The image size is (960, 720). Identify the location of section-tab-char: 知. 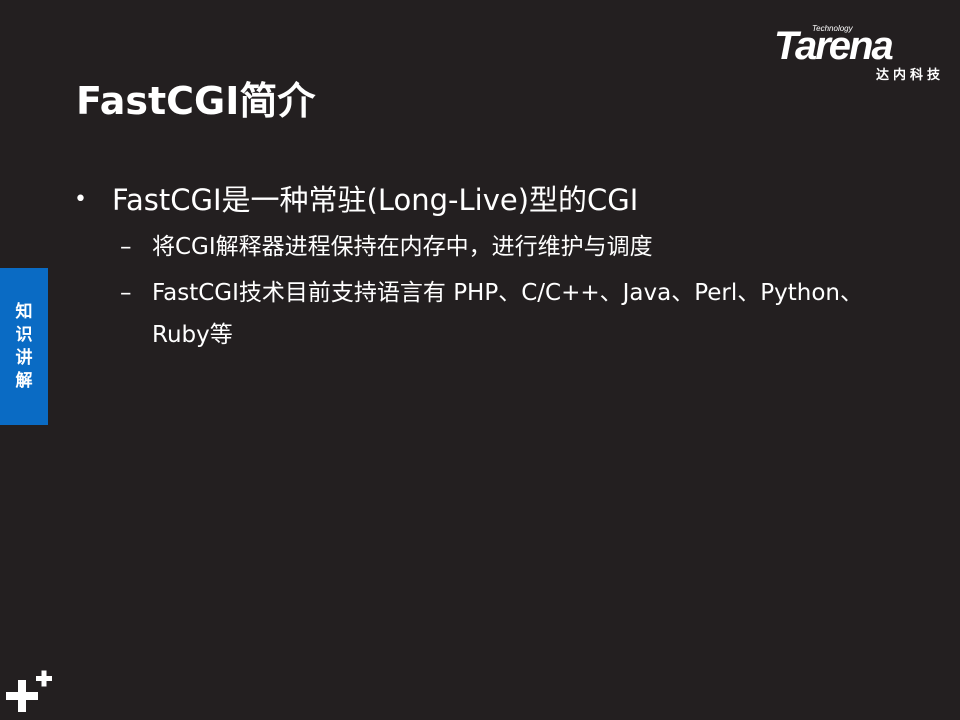
(24, 311).